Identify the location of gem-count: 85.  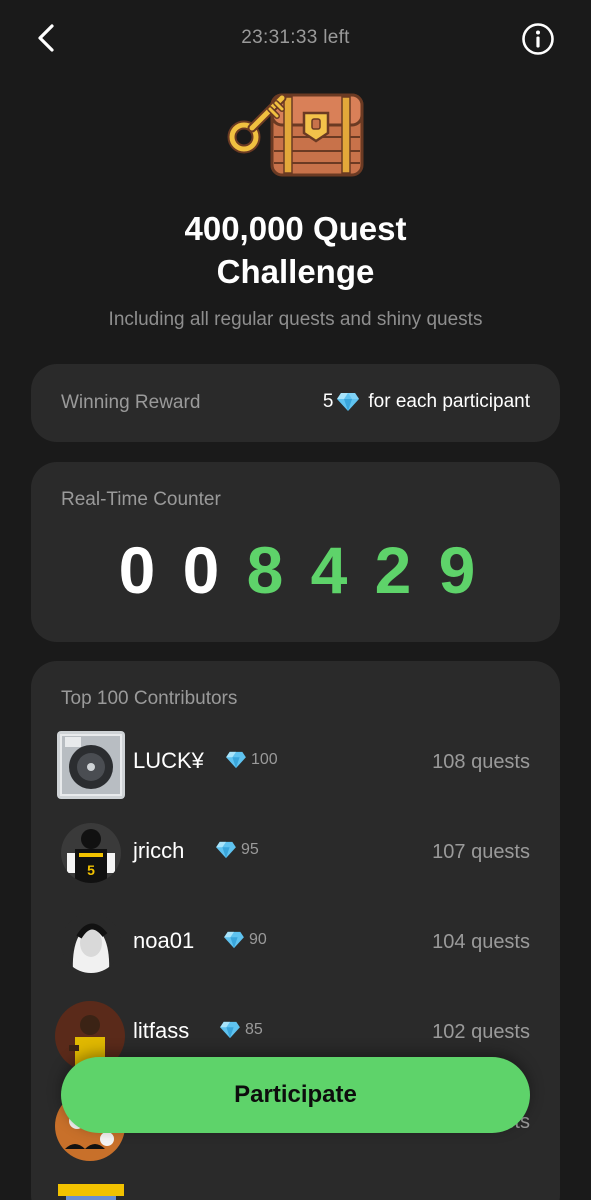
(254, 1029).